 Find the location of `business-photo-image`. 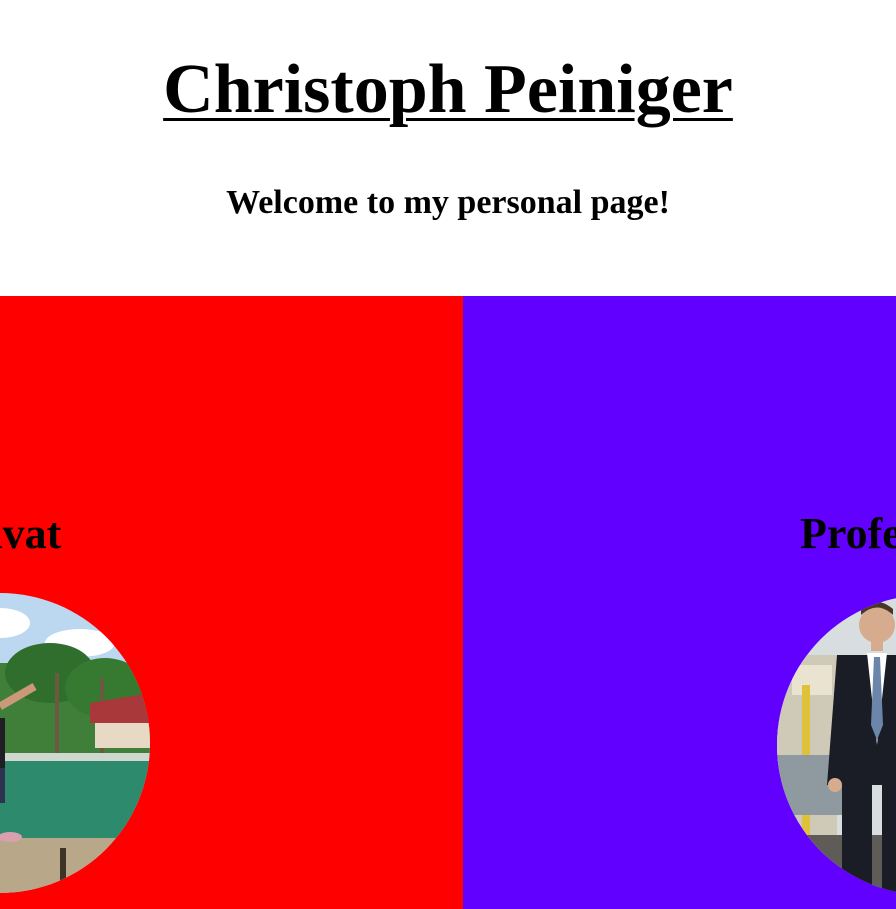

business-photo-image is located at coordinates (836, 745).